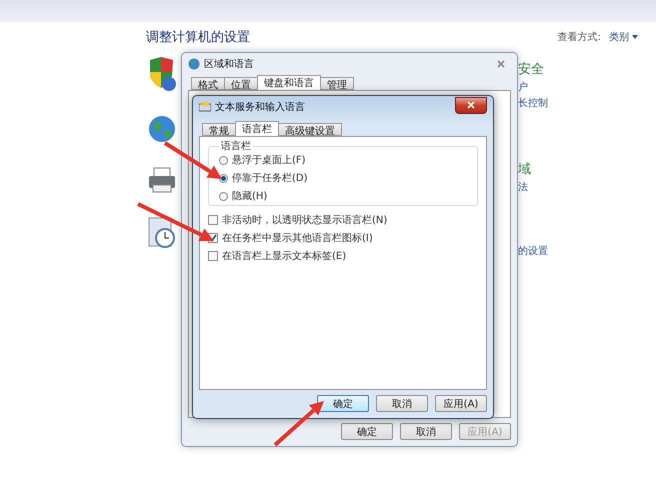 This screenshot has height=481, width=656. Describe the element at coordinates (260, 107) in the screenshot. I see `dialog-title: 文本服务和输入语言` at that location.